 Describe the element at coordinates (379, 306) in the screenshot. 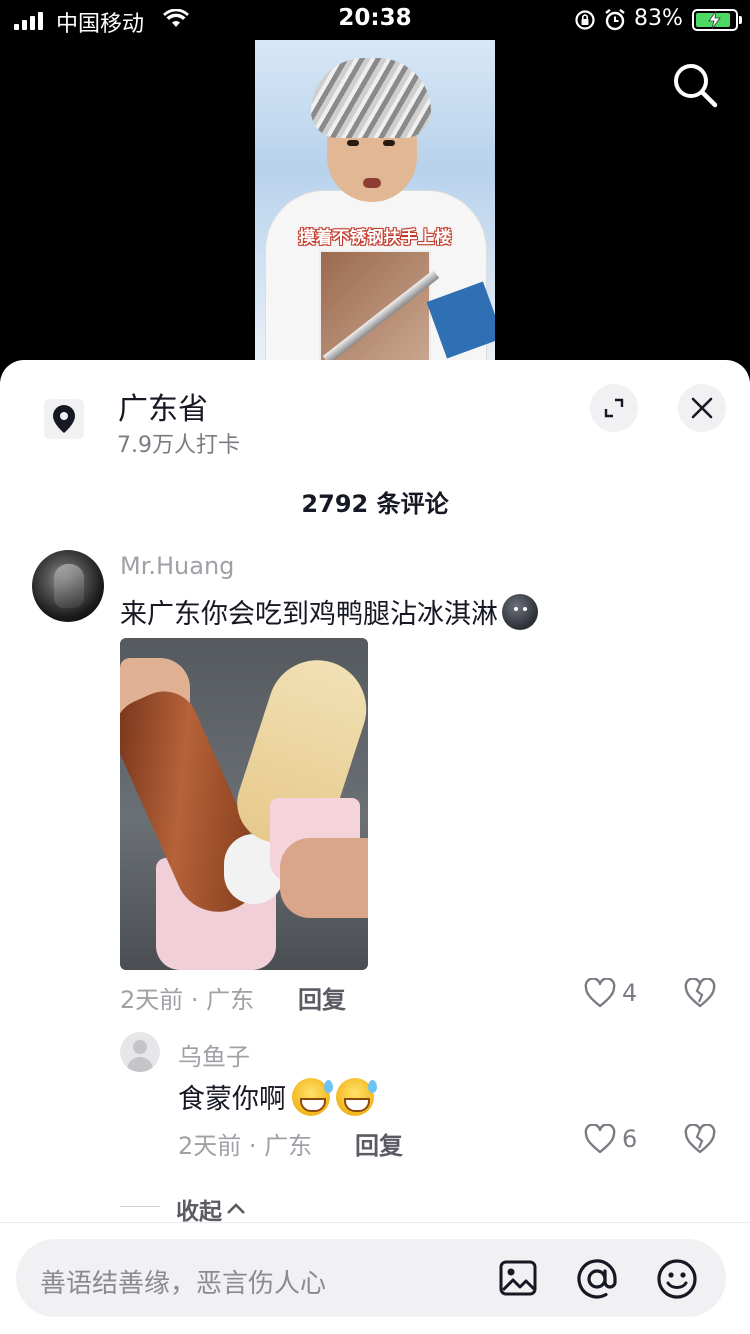

I see `video-inset-image` at that location.